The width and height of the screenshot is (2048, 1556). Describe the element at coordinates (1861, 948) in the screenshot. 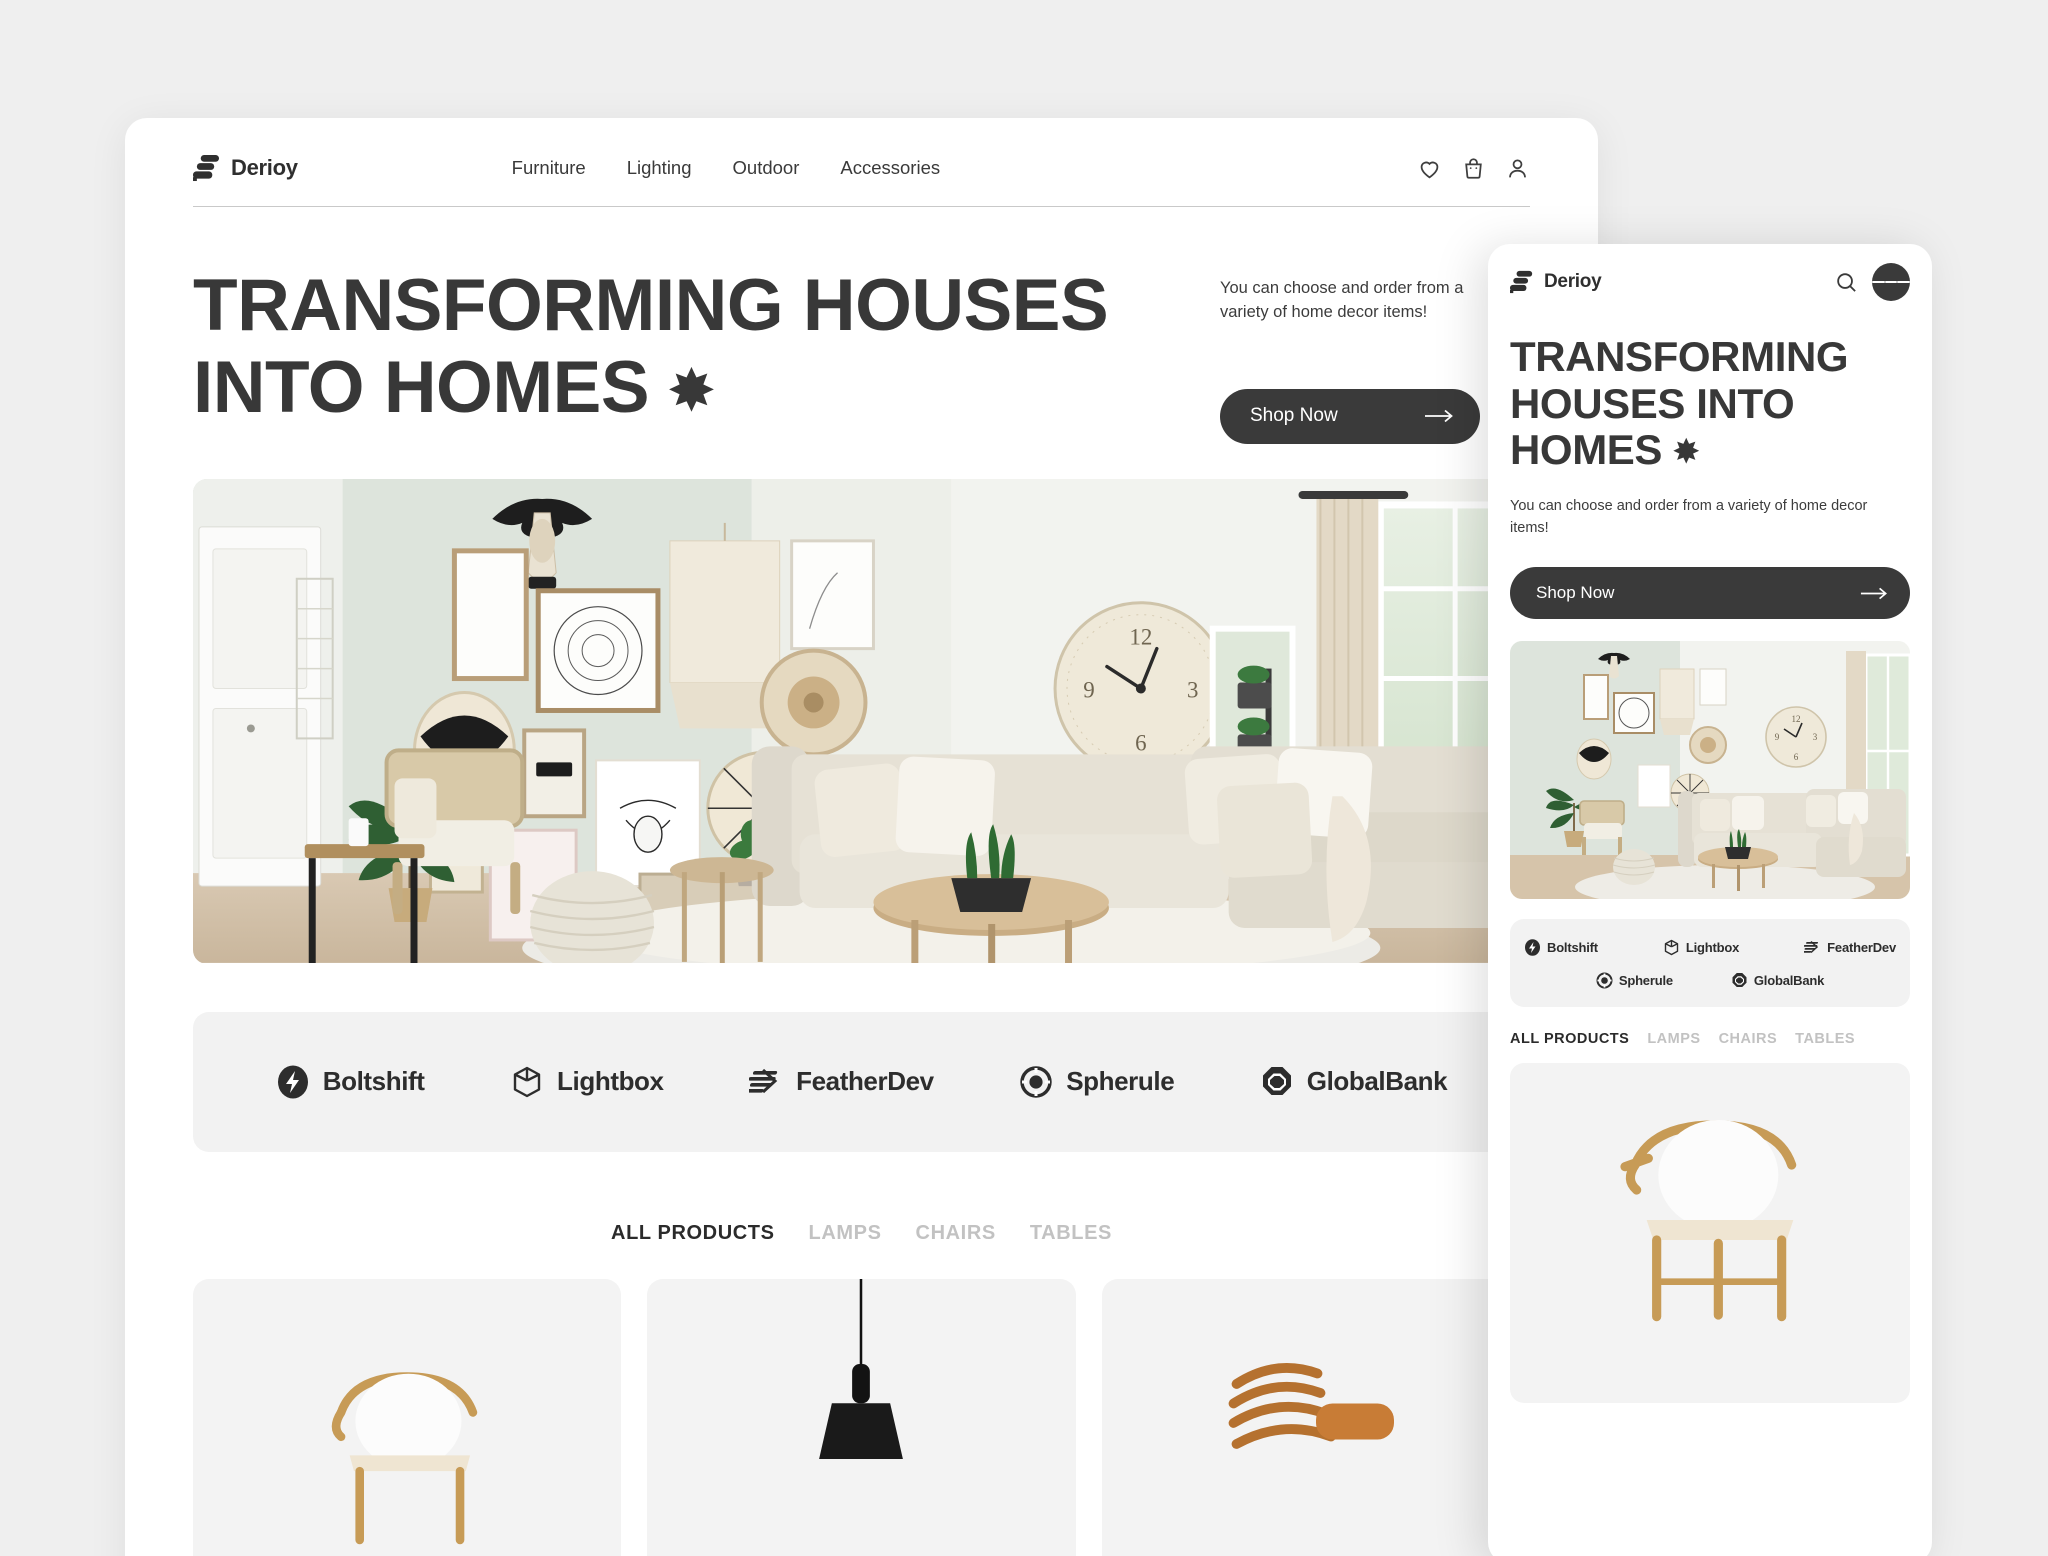

I see `partner-label: FeatherDev` at that location.